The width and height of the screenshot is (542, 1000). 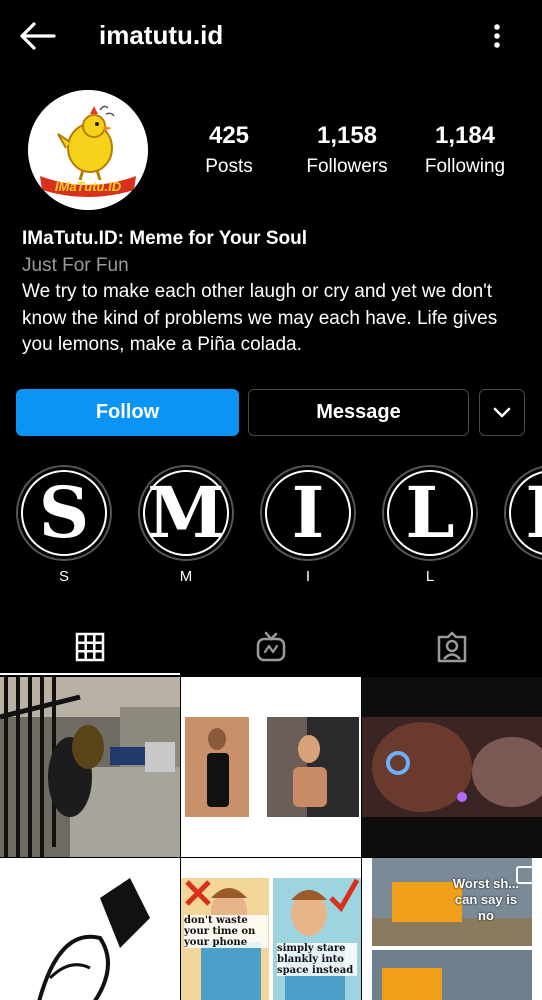 I want to click on suggested-accounts-button, so click(x=502, y=412).